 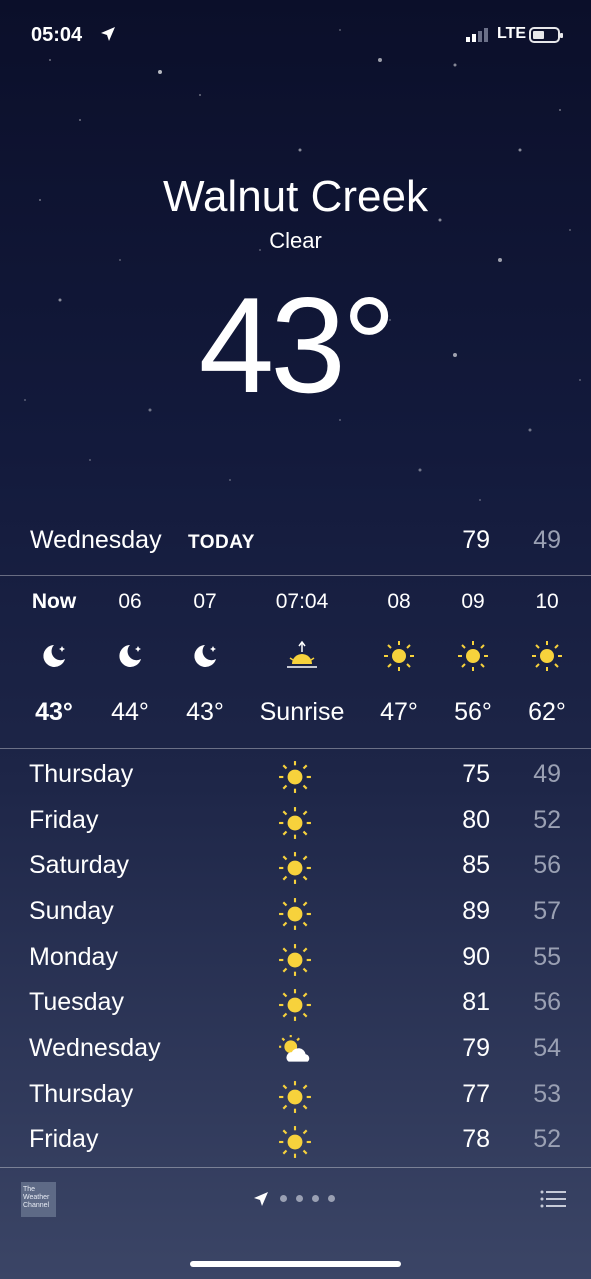 I want to click on location-arrow-icon, so click(x=108, y=34).